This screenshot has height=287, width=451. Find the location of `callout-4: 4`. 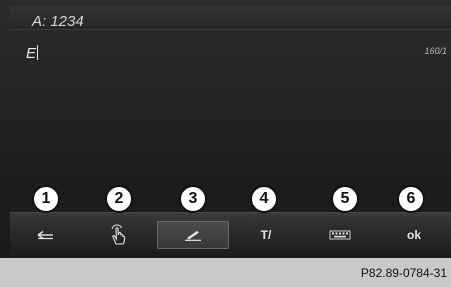

callout-4: 4 is located at coordinates (264, 199).